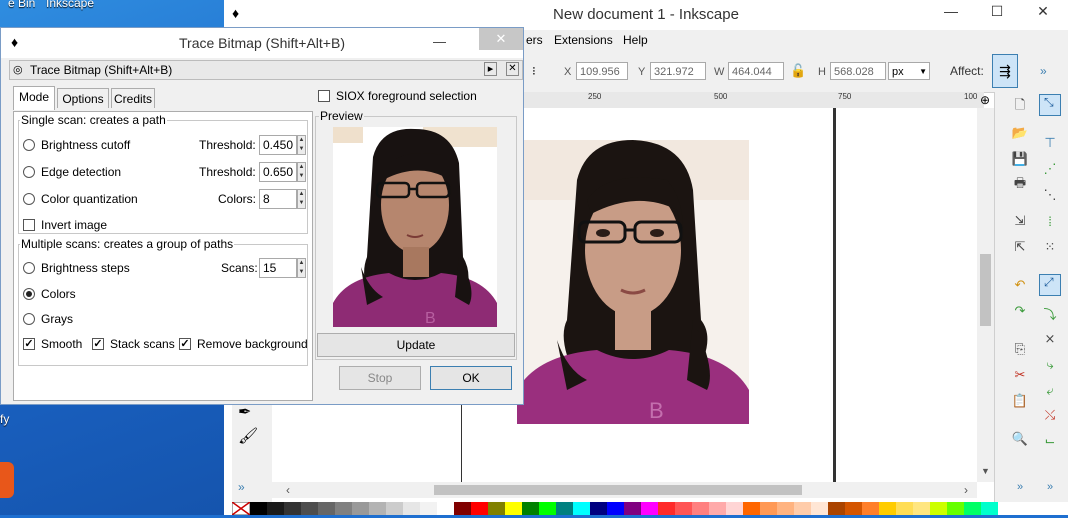  What do you see at coordinates (1043, 71) in the screenshot?
I see `toolbar-more-button: »` at bounding box center [1043, 71].